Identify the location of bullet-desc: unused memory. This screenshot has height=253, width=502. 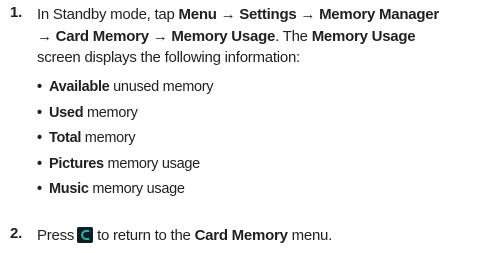
(161, 87).